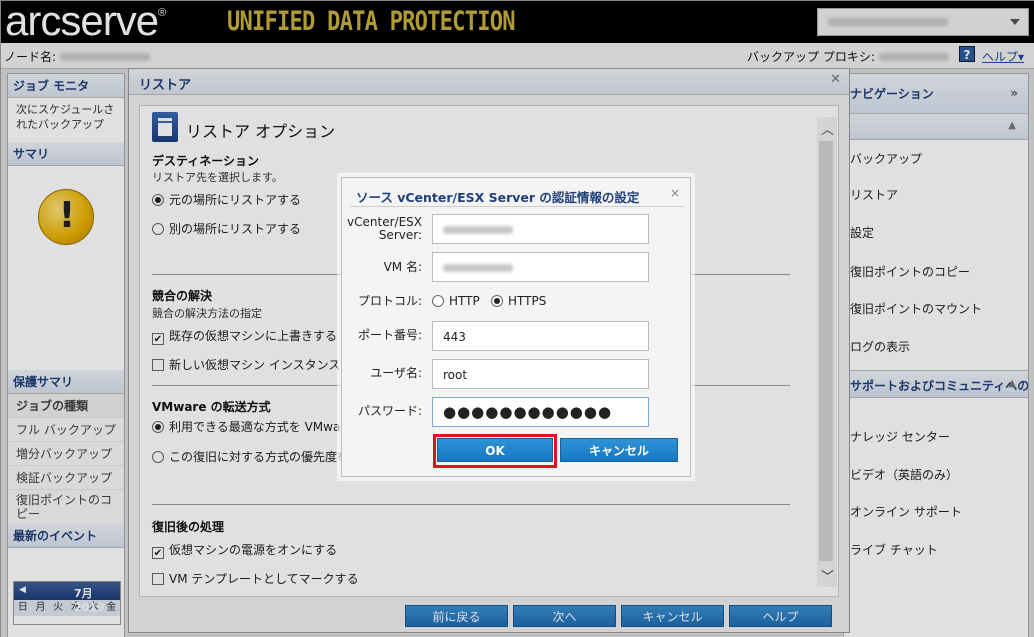  I want to click on radio-https: HTTPS, so click(518, 301).